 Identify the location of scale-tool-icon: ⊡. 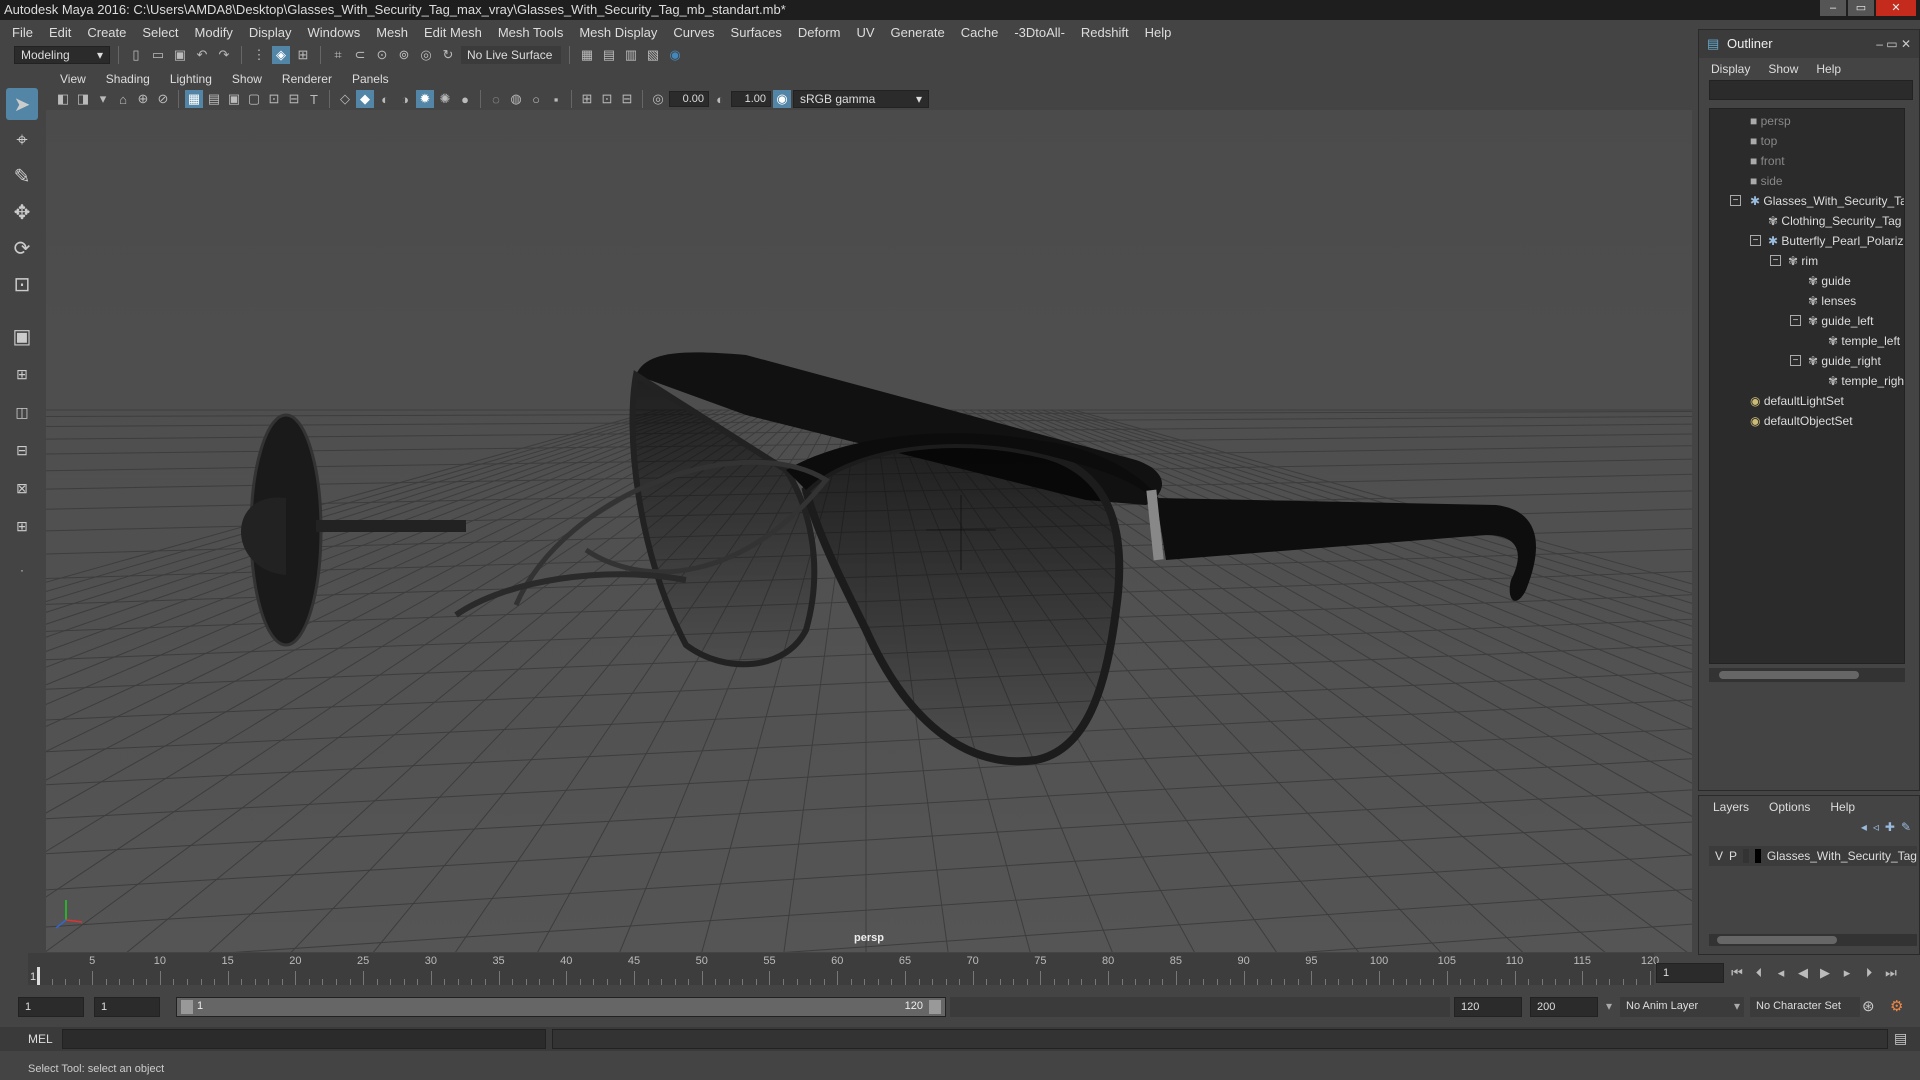
(22, 284).